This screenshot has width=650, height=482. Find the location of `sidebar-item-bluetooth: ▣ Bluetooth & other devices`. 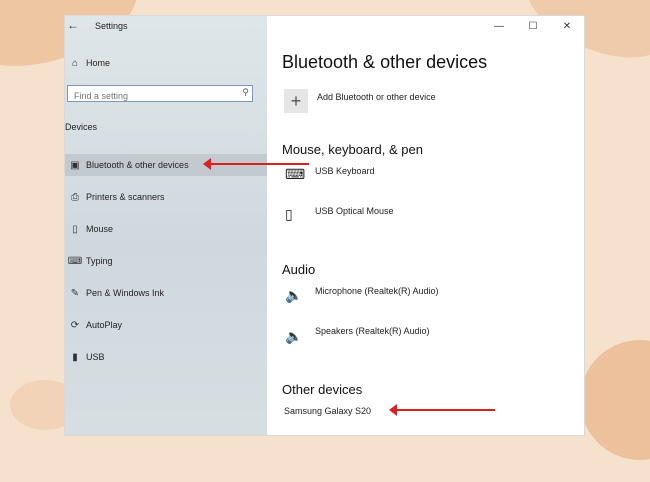

sidebar-item-bluetooth: ▣ Bluetooth & other devices is located at coordinates (166, 165).